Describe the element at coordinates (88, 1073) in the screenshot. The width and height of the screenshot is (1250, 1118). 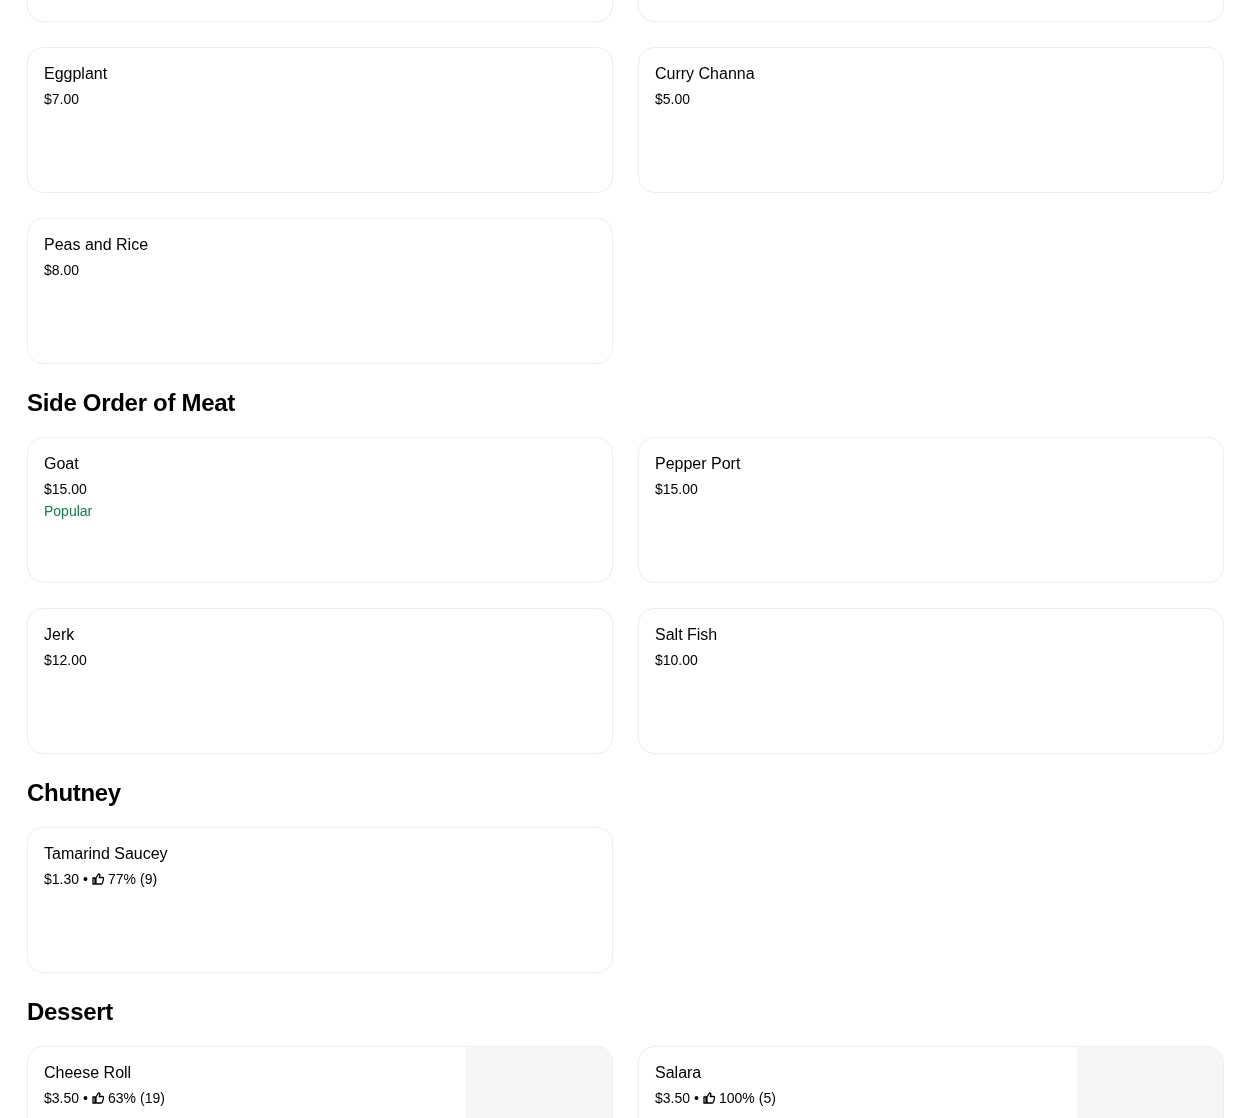
I see `item-name: Cheese Roll` at that location.